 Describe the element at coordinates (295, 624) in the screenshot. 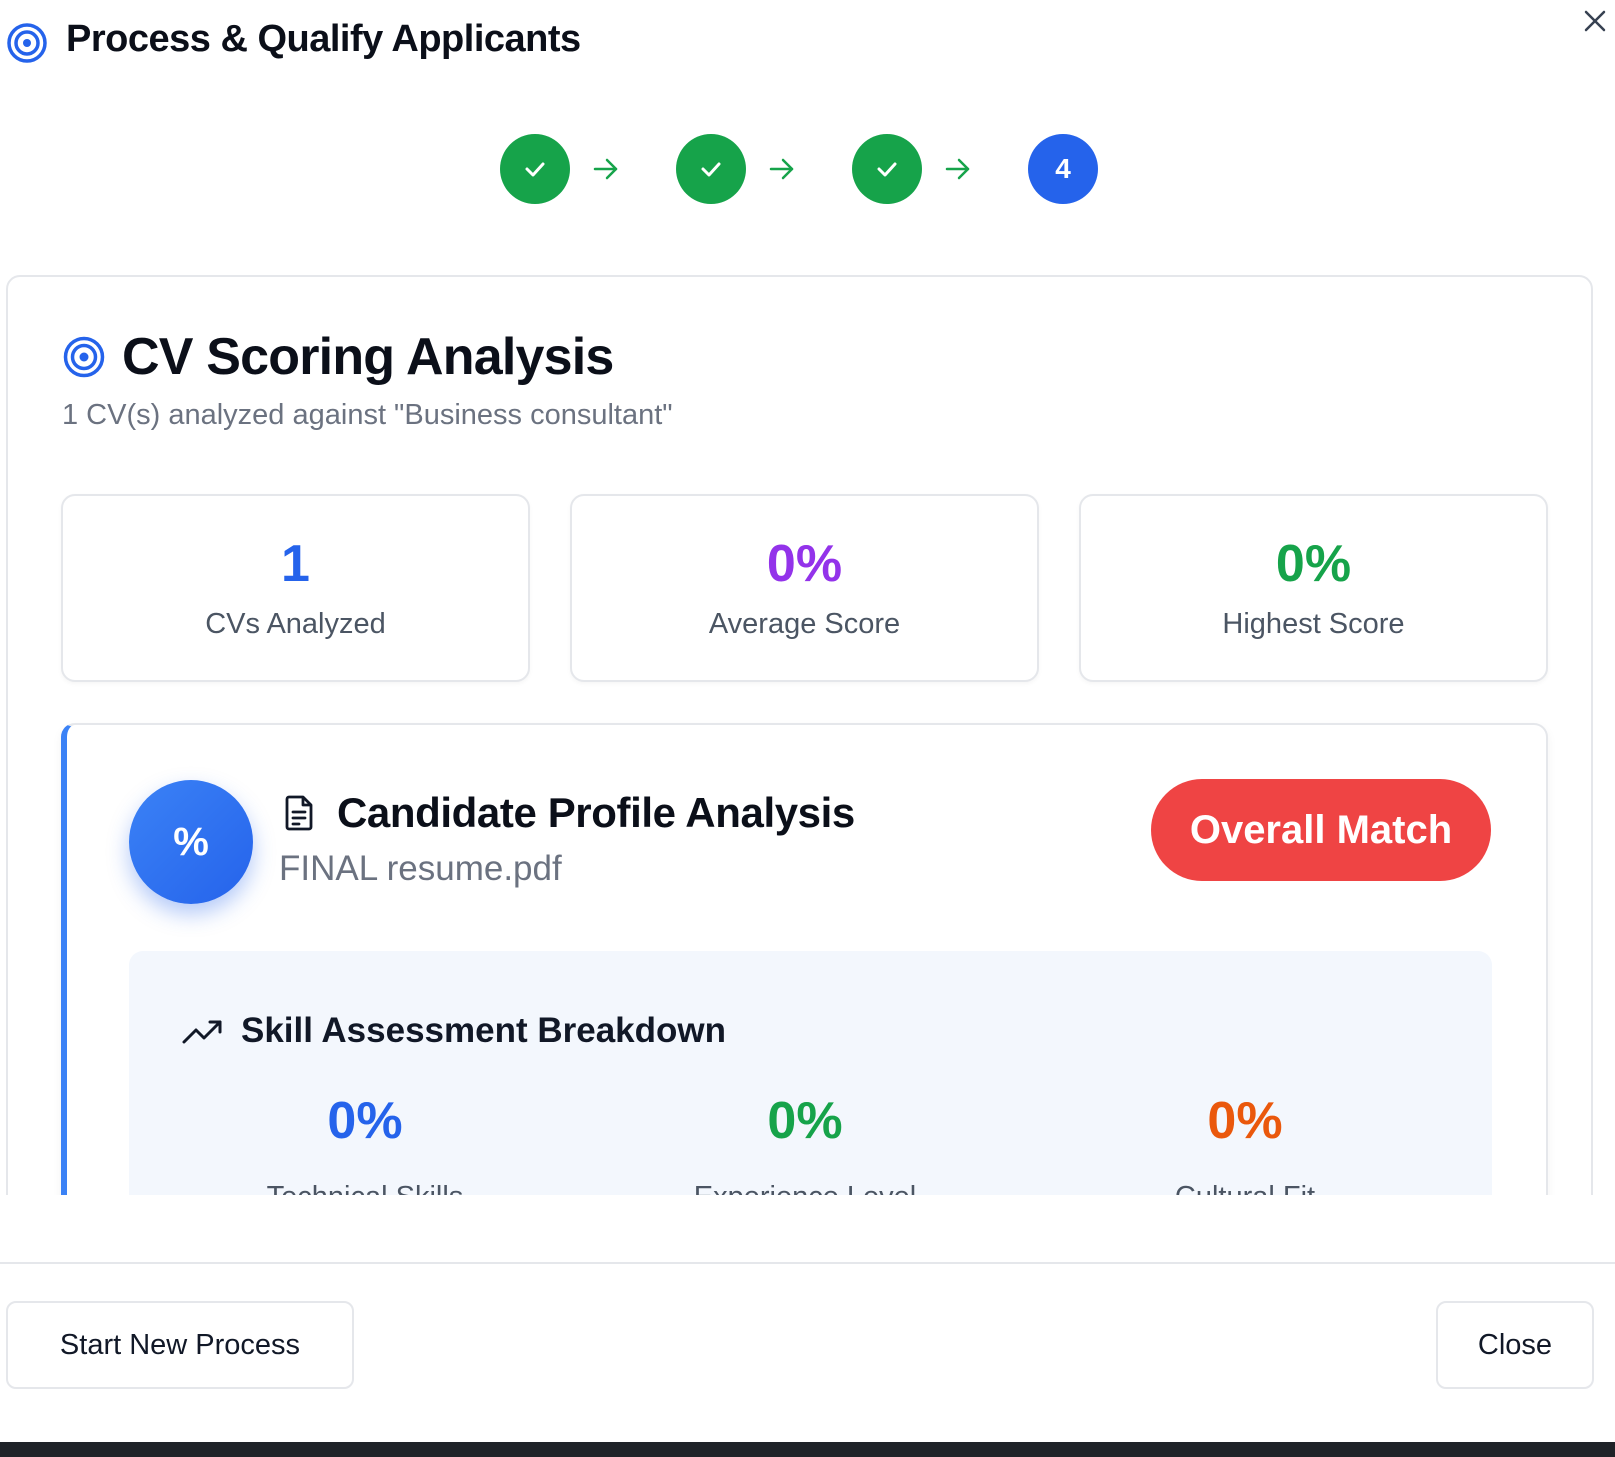

I see `stat-label: CVs Analyzed` at that location.